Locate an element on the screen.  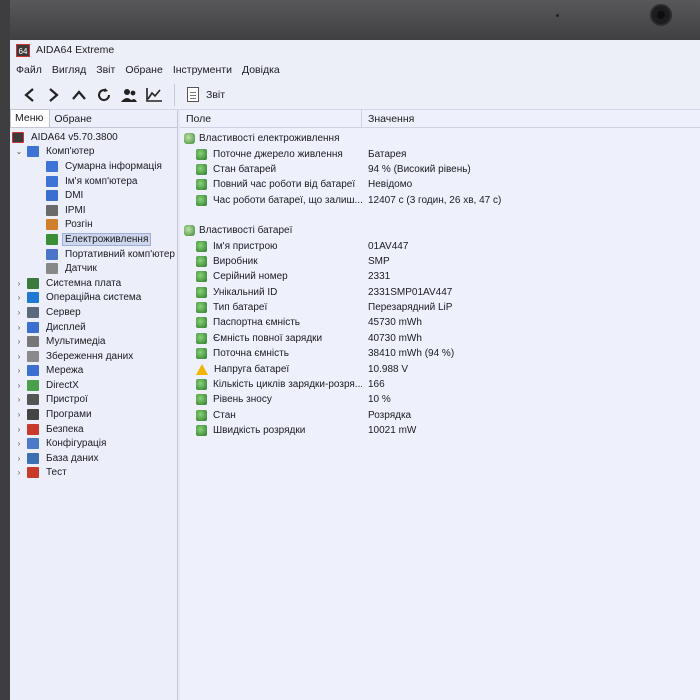
property-row: Серійний номер 2331 is located at coordinates (440, 276).